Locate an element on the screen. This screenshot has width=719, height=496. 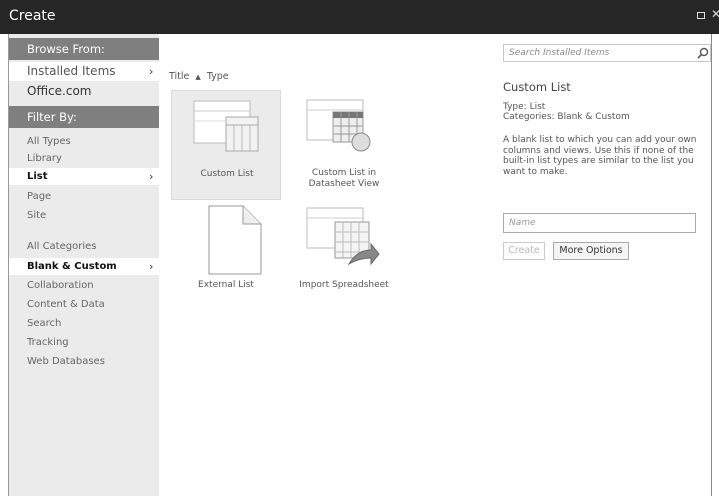
sort-by-type: Type is located at coordinates (218, 76).